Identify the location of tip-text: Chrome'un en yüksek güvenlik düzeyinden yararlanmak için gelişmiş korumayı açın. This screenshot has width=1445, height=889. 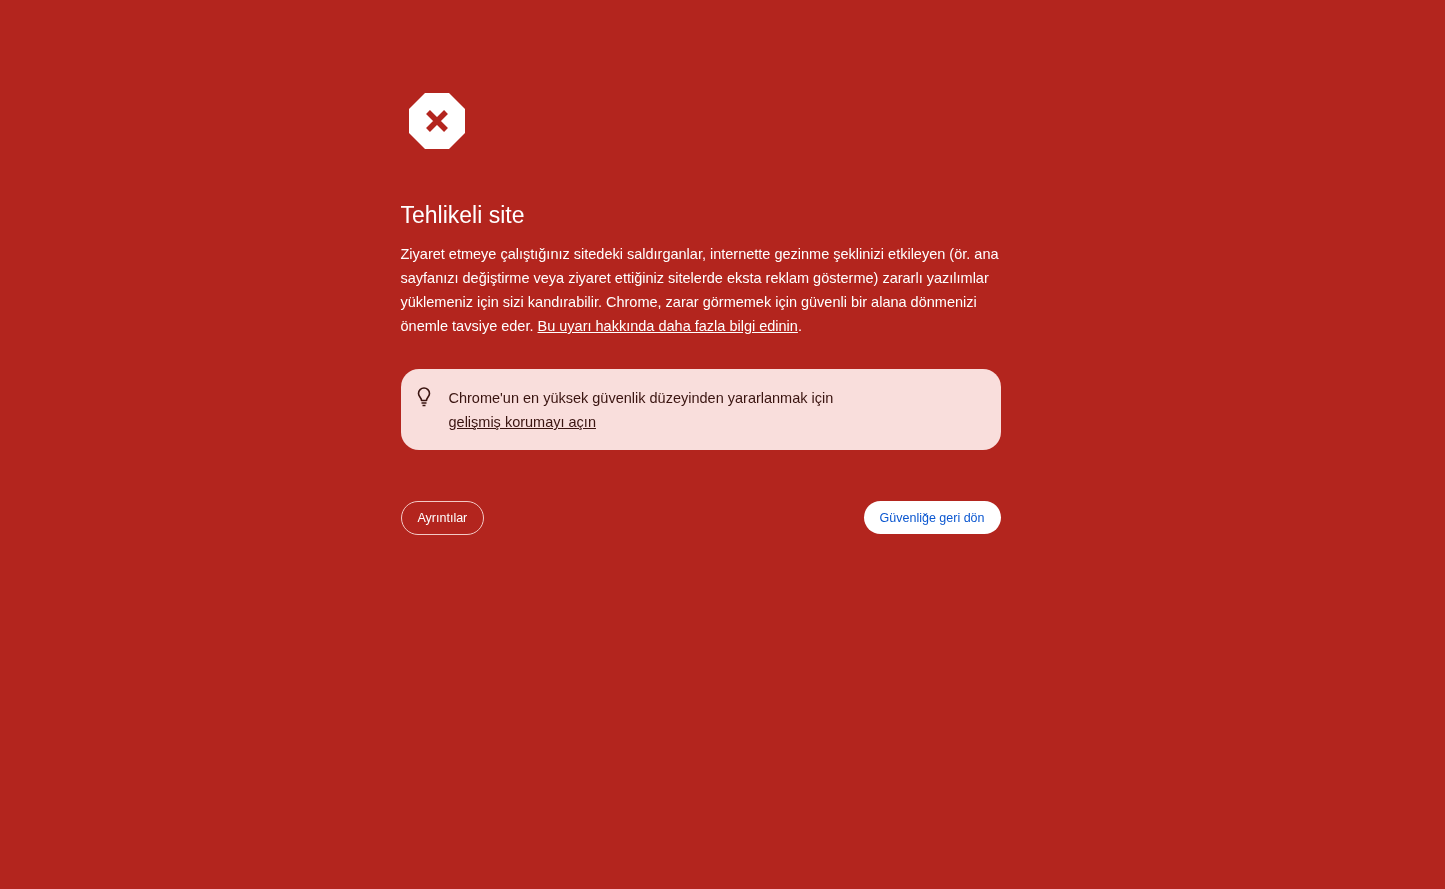
(641, 410).